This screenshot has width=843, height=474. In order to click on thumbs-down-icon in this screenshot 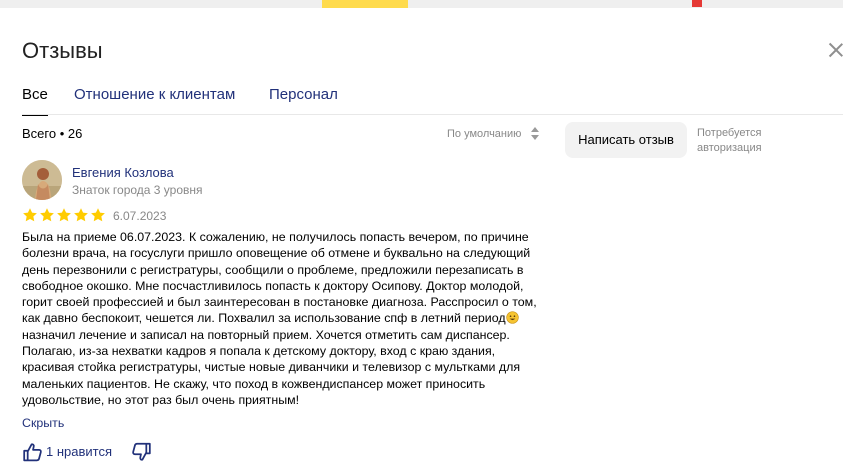, I will do `click(141, 452)`.